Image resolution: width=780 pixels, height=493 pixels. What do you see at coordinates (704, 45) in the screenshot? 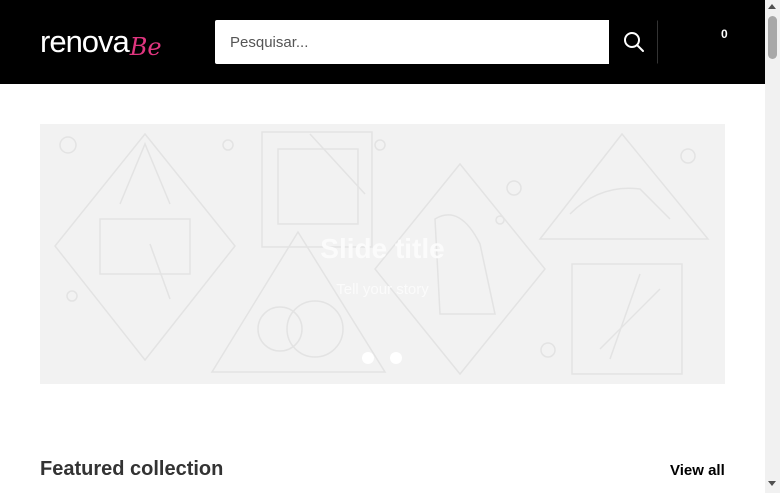
I see `shopping-bag-icon` at bounding box center [704, 45].